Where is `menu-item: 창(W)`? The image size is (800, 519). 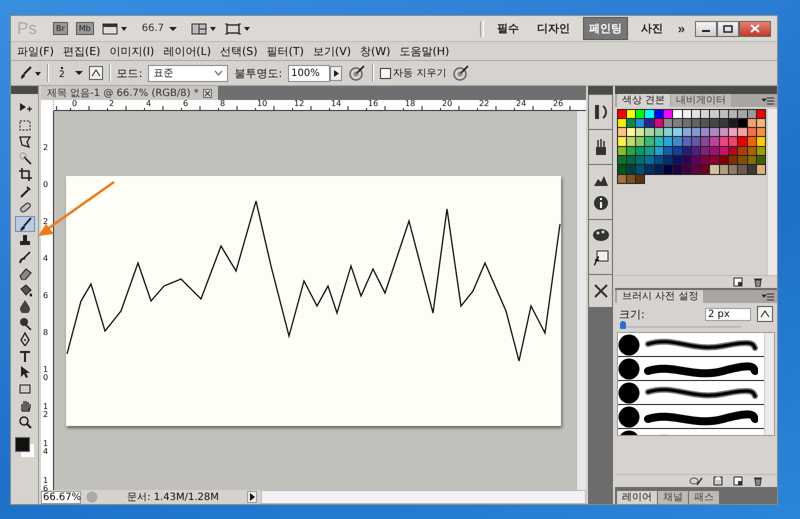 menu-item: 창(W) is located at coordinates (375, 51).